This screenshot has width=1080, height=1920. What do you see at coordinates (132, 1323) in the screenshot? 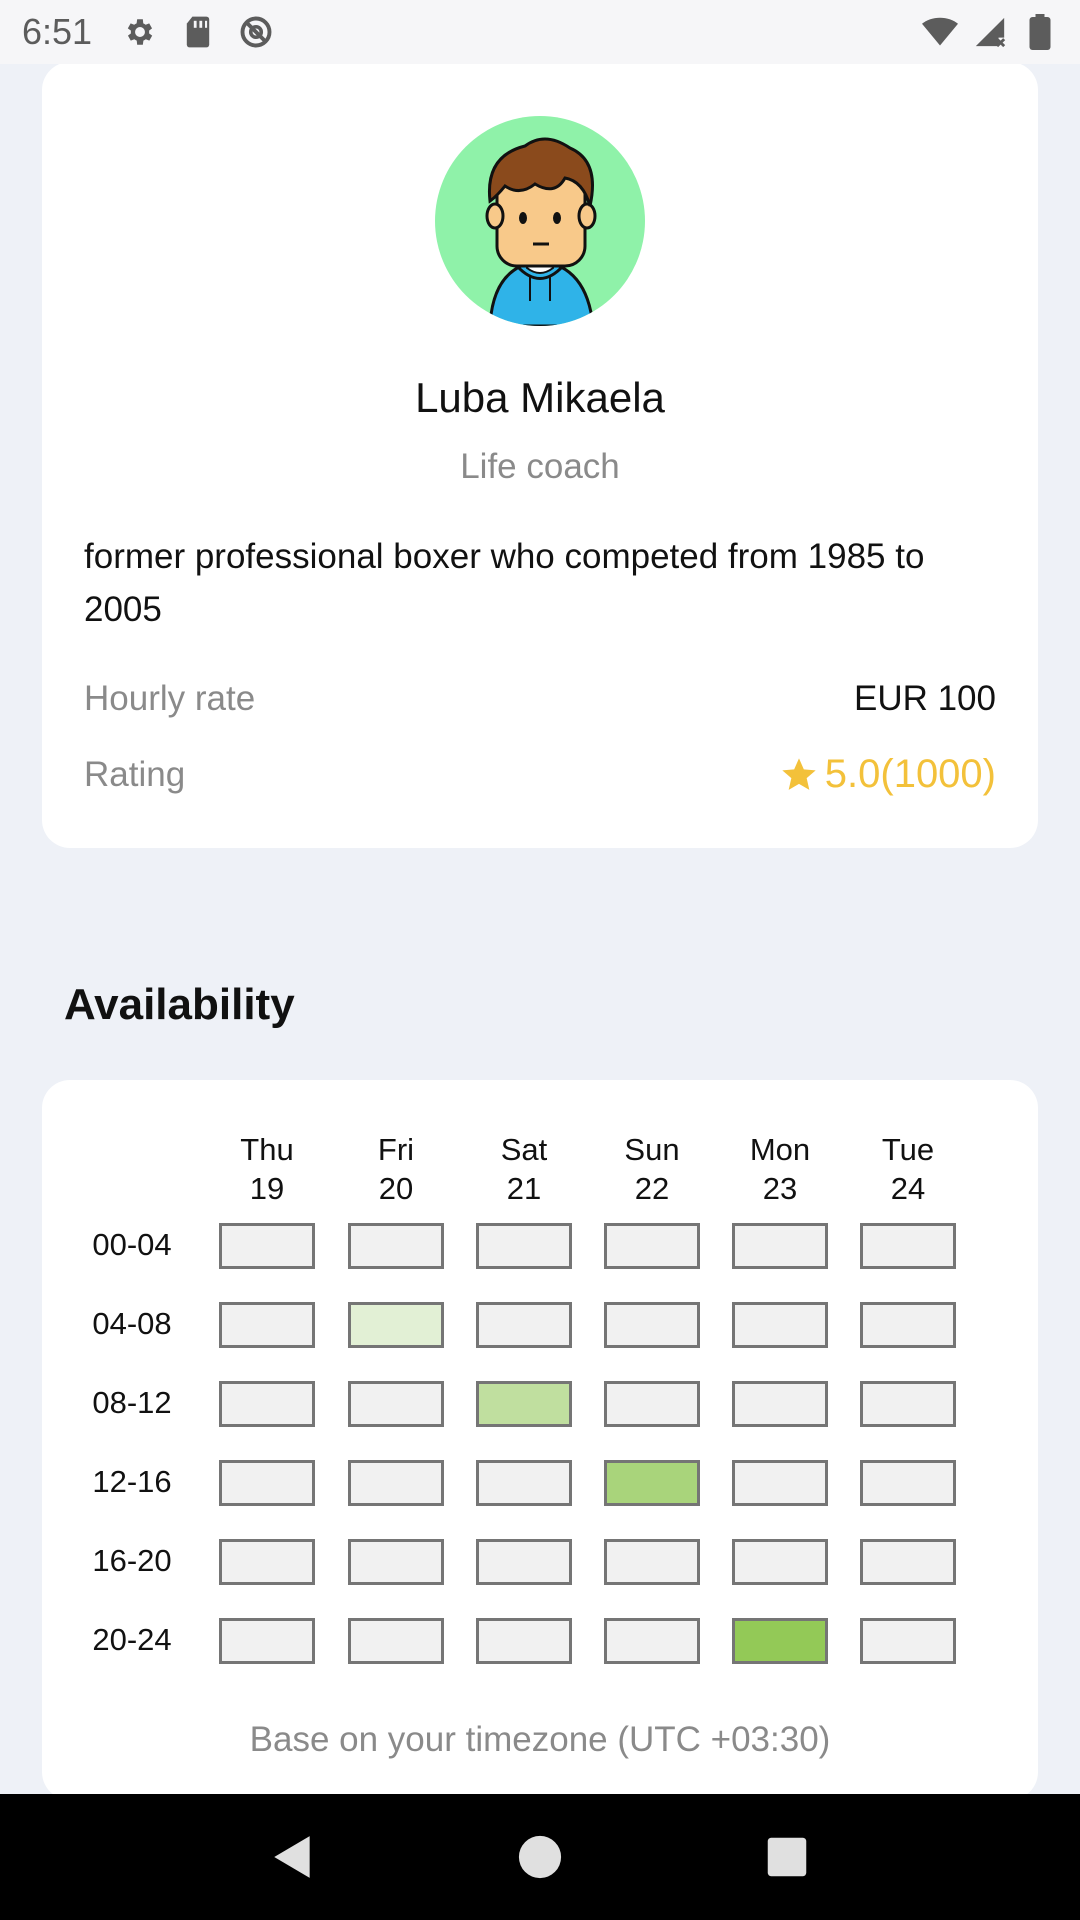
I see `time-slot-label: 04-08` at bounding box center [132, 1323].